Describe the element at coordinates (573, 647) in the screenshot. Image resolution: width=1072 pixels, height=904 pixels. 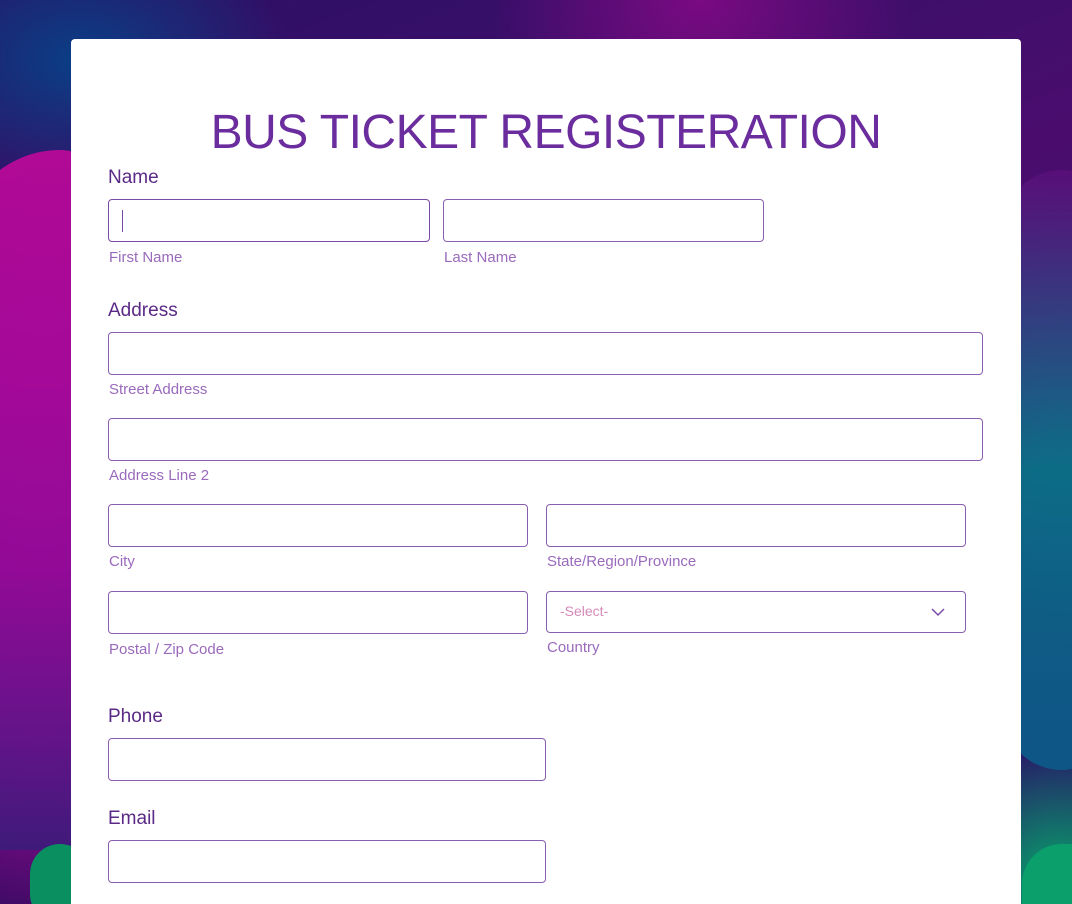
I see `country-sublabel: Country` at that location.